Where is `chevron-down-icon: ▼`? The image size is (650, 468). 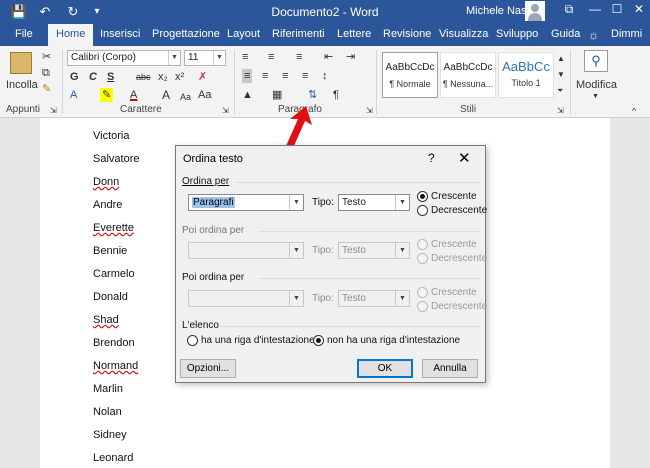 chevron-down-icon: ▼ is located at coordinates (595, 97).